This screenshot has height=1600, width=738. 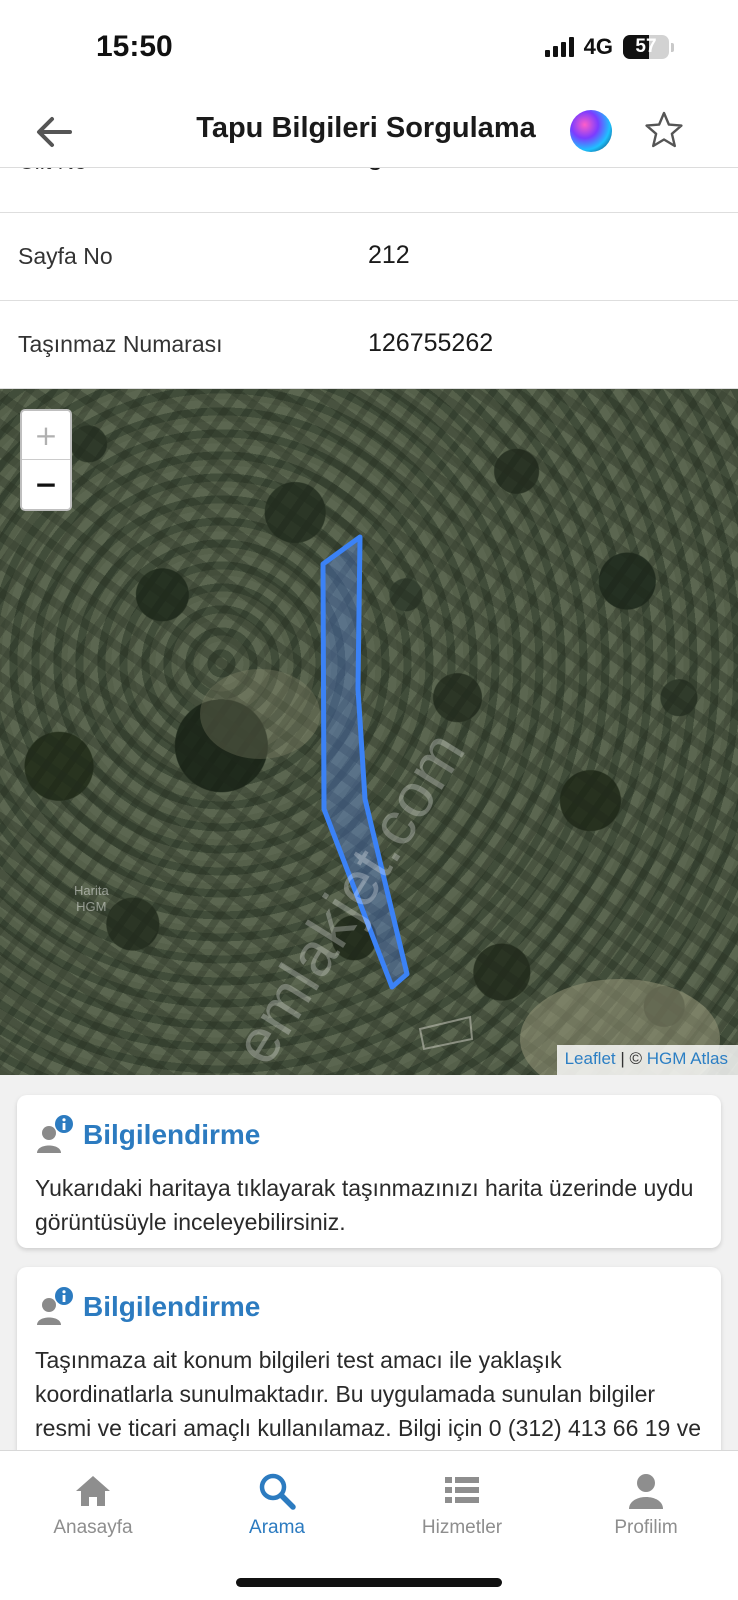 I want to click on page-title: Tapu Bilgileri Sorgulama, so click(x=366, y=128).